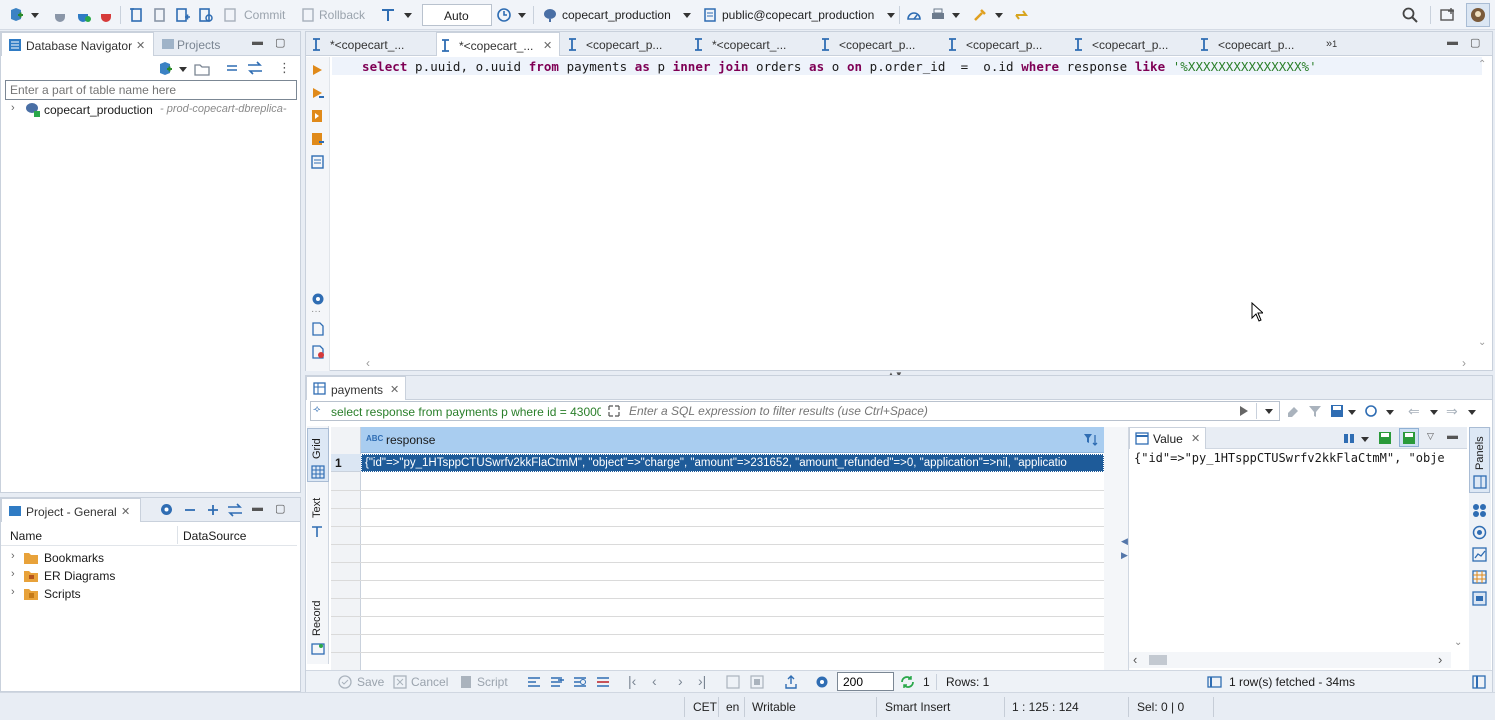 This screenshot has height=720, width=1495. Describe the element at coordinates (308, 15) in the screenshot. I see `rollback-icon` at that location.